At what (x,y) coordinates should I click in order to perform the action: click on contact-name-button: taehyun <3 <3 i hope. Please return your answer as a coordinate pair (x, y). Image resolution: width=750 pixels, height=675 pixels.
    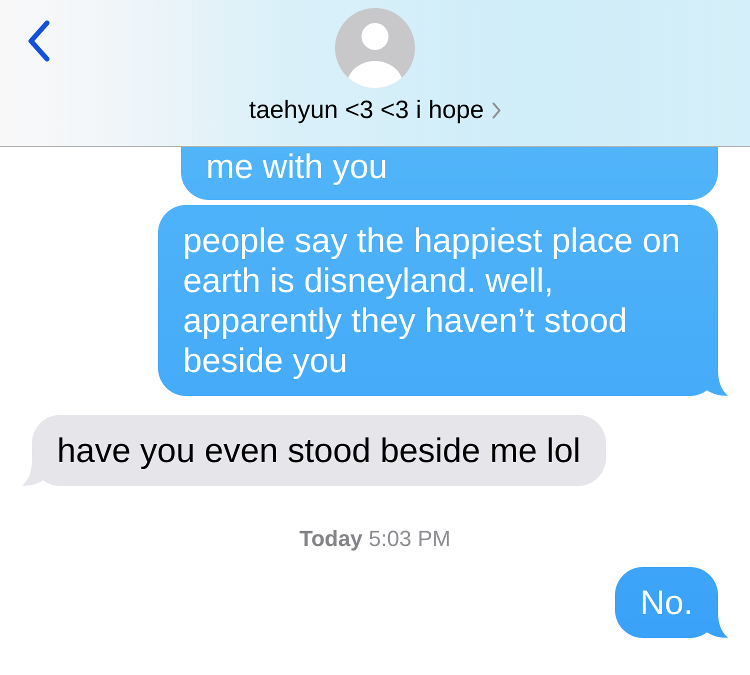
    Looking at the image, I should click on (375, 110).